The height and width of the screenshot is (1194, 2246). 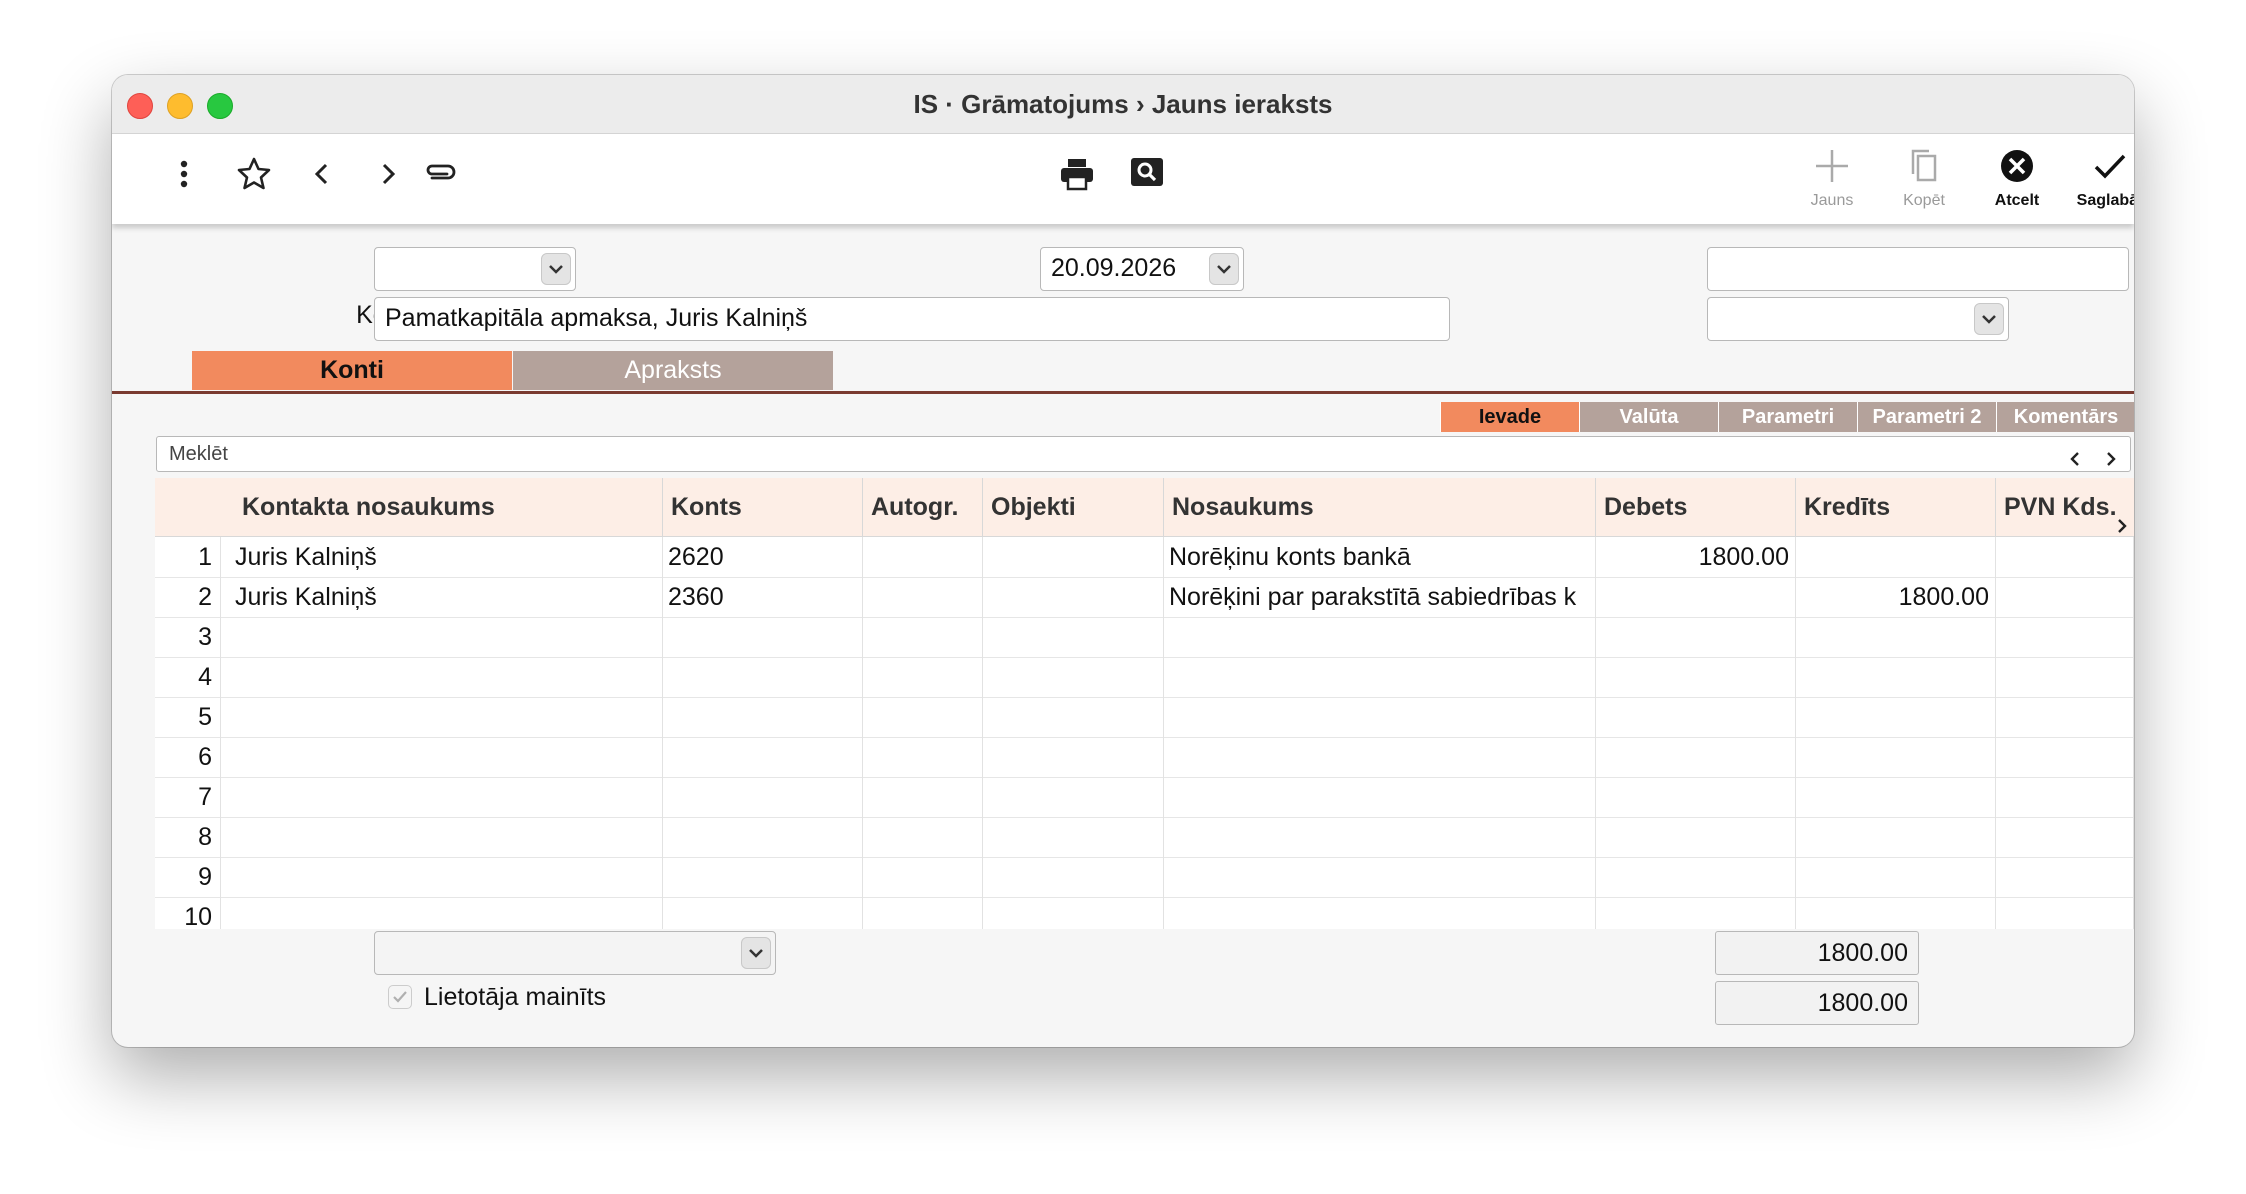 What do you see at coordinates (556, 269) in the screenshot?
I see `numurs-dropdown-button` at bounding box center [556, 269].